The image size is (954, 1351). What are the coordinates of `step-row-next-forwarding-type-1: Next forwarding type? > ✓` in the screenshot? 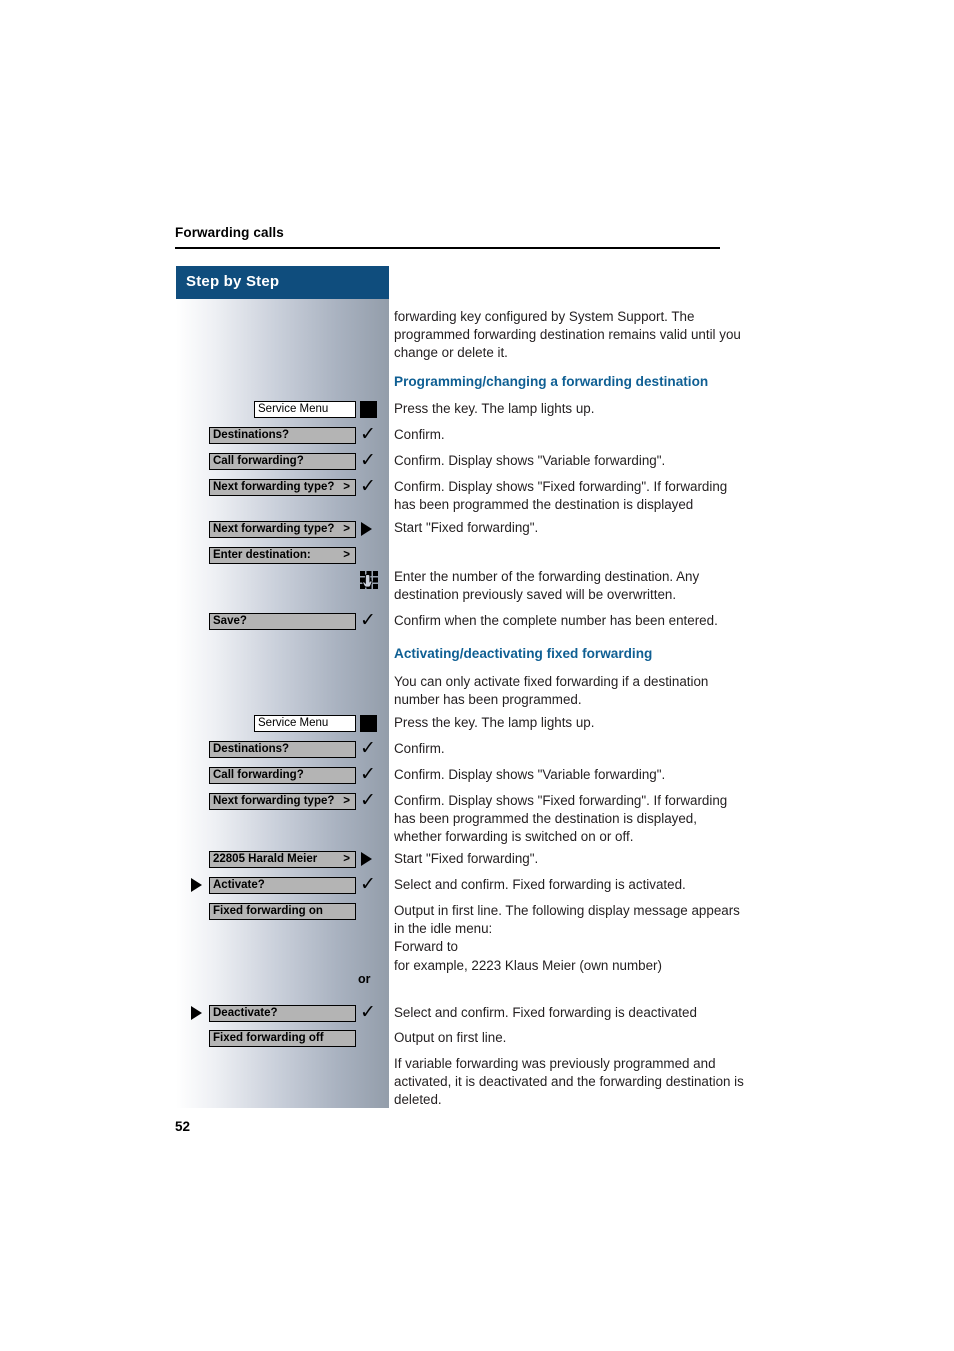 It's located at (282, 487).